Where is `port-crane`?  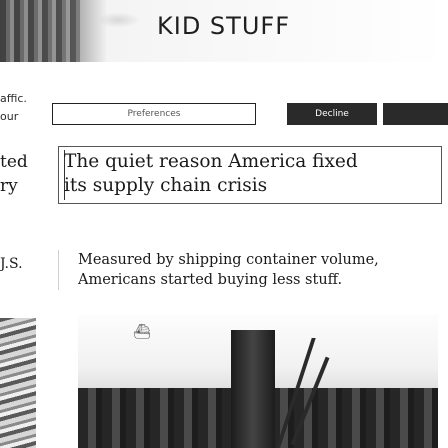 port-crane is located at coordinates (357, 393).